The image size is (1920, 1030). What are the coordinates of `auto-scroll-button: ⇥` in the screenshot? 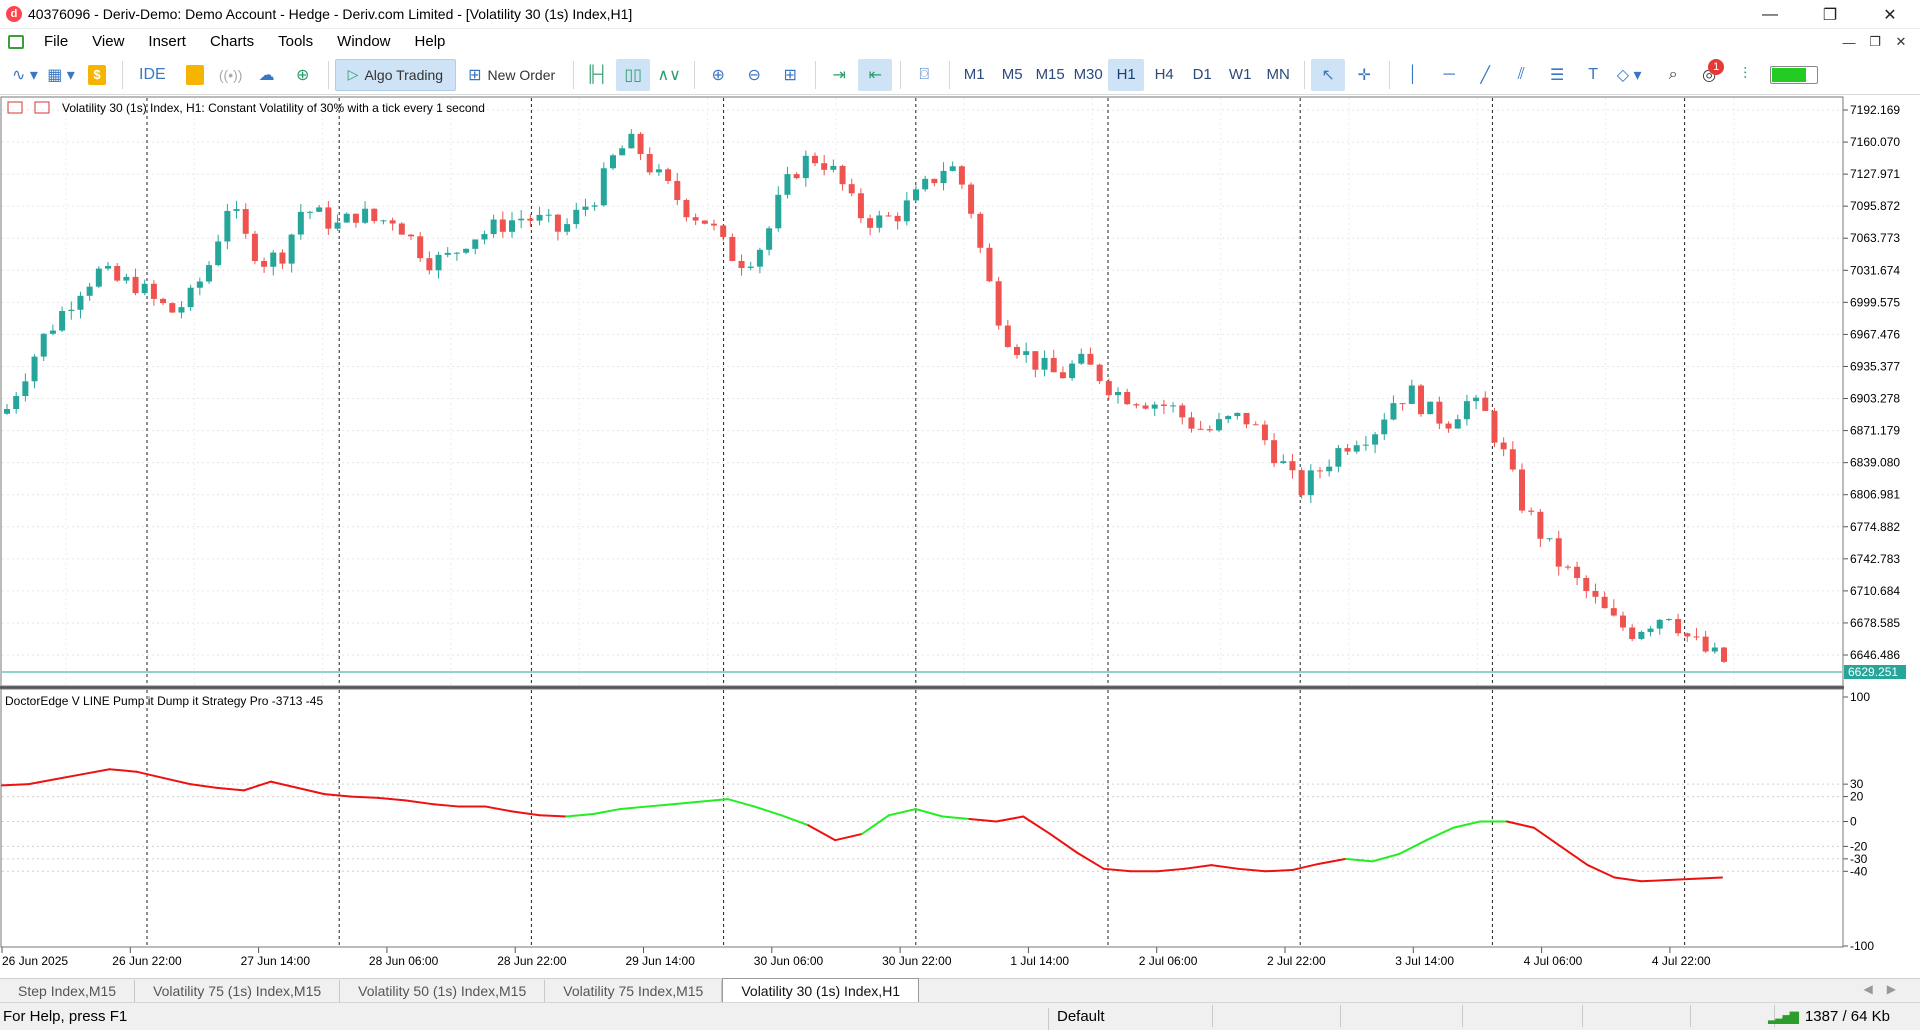 It's located at (839, 75).